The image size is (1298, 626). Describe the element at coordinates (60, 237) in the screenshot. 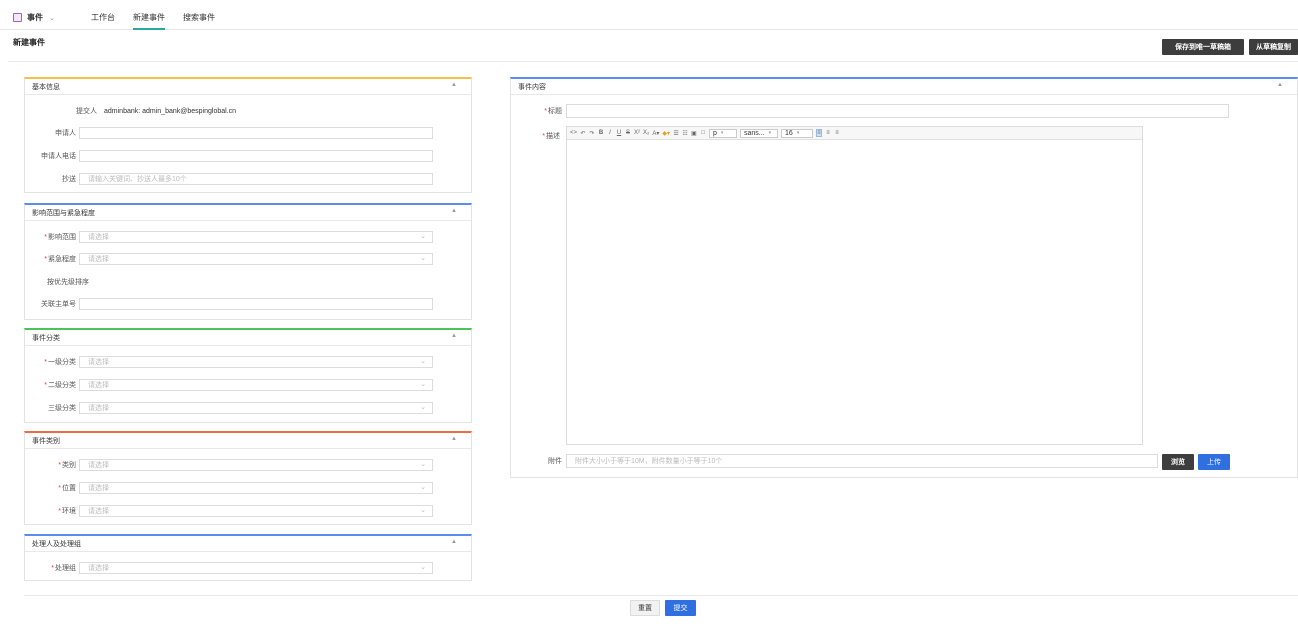

I see `scope-label: *影响范围` at that location.